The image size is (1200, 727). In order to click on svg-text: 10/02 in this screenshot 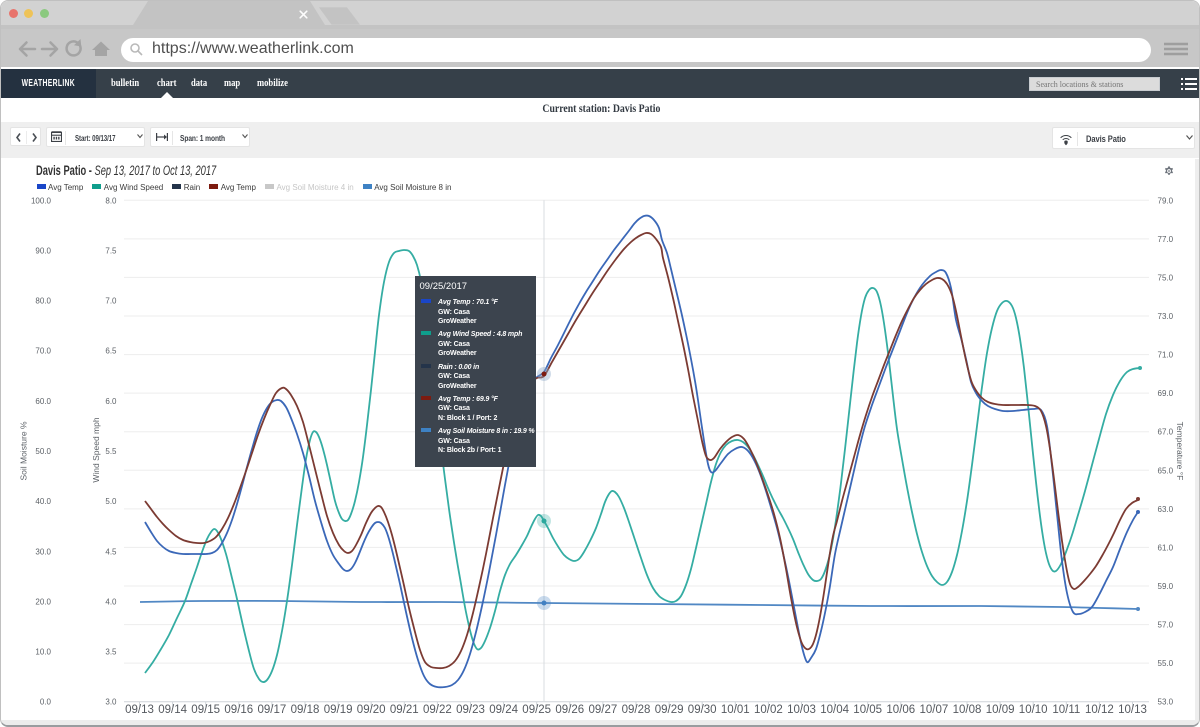, I will do `click(768, 710)`.